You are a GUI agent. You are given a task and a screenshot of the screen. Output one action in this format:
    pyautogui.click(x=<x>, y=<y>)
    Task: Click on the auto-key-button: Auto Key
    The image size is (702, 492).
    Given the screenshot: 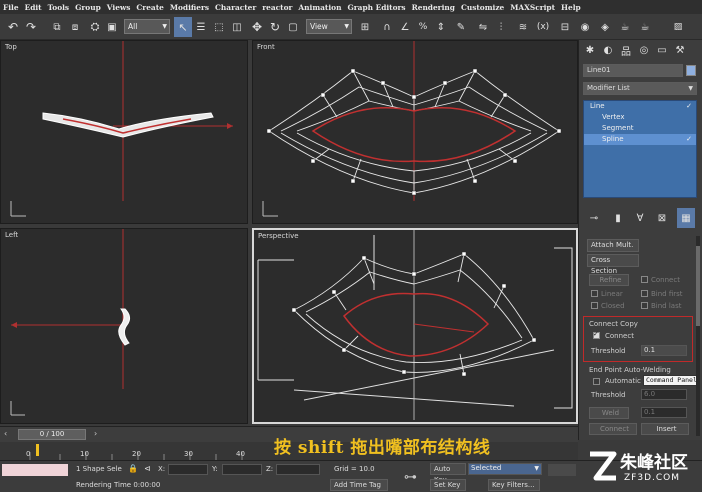 What is the action you would take?
    pyautogui.click(x=448, y=473)
    